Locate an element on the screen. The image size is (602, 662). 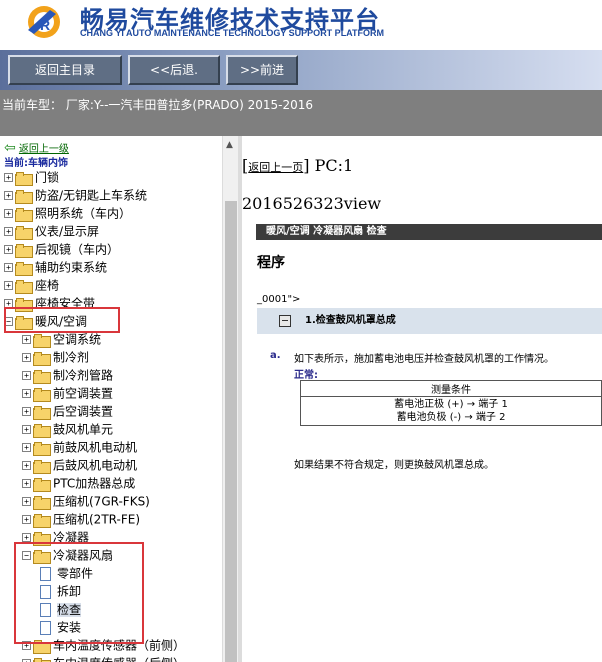
procedure-heading: 程序 is located at coordinates (271, 263).